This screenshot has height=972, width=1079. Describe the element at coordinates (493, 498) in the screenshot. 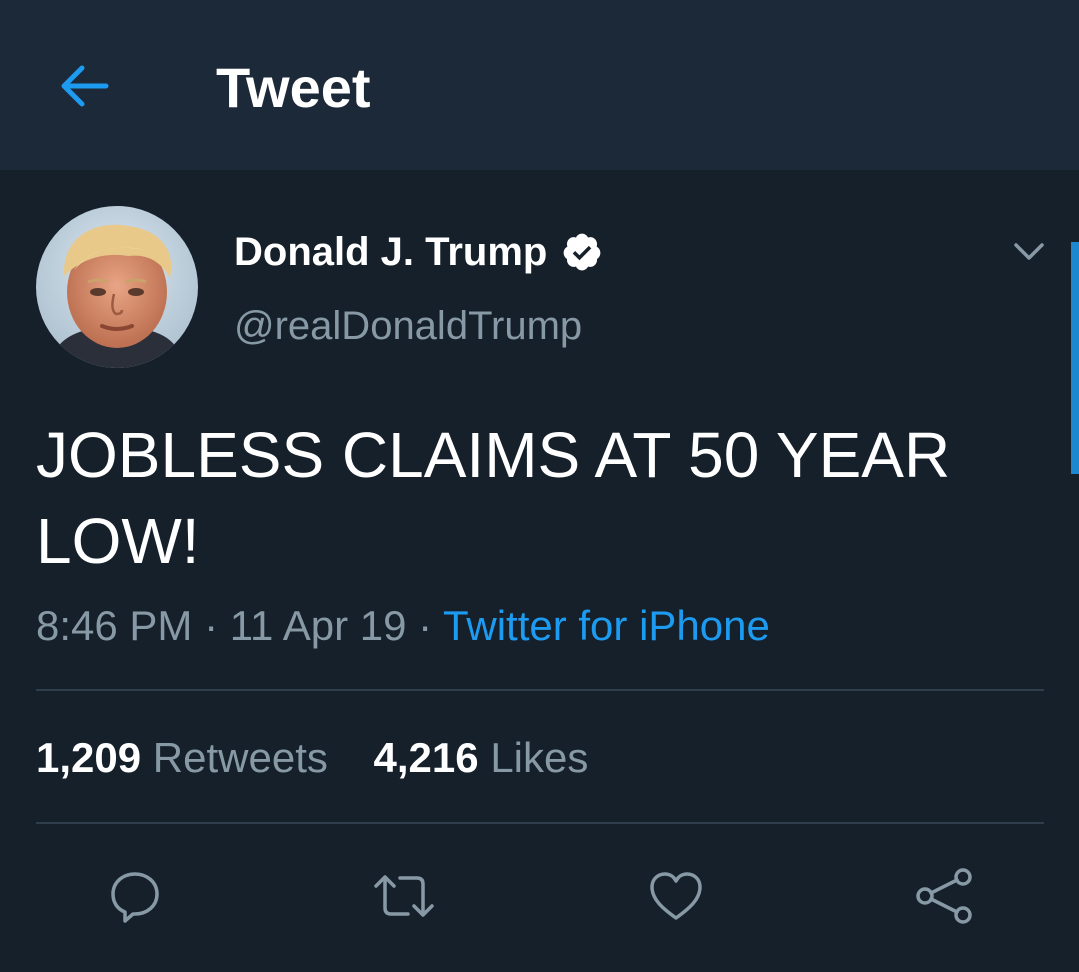

I see `tweet-text: JOBLESS CLAIMS AT 50 YEAR LOW!` at that location.